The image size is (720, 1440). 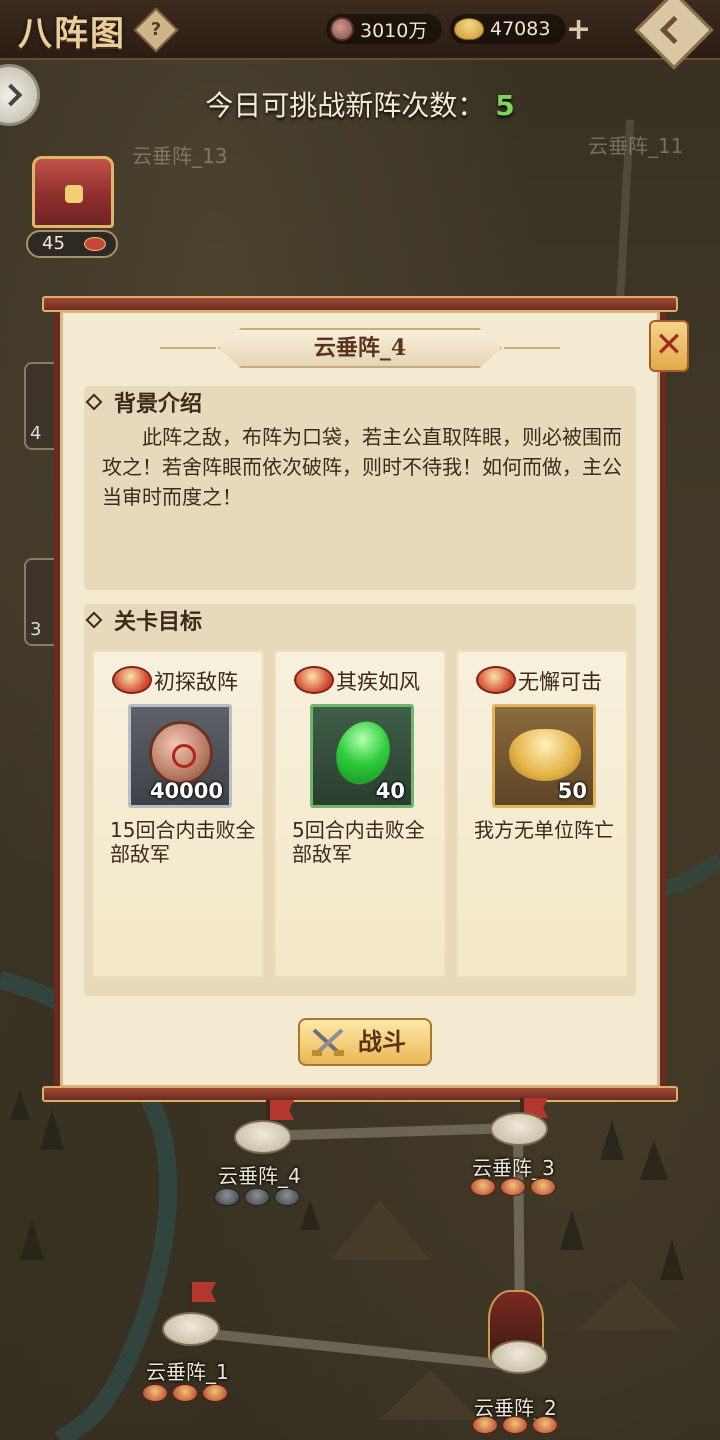 I want to click on help-symbol: ?, so click(x=156, y=29).